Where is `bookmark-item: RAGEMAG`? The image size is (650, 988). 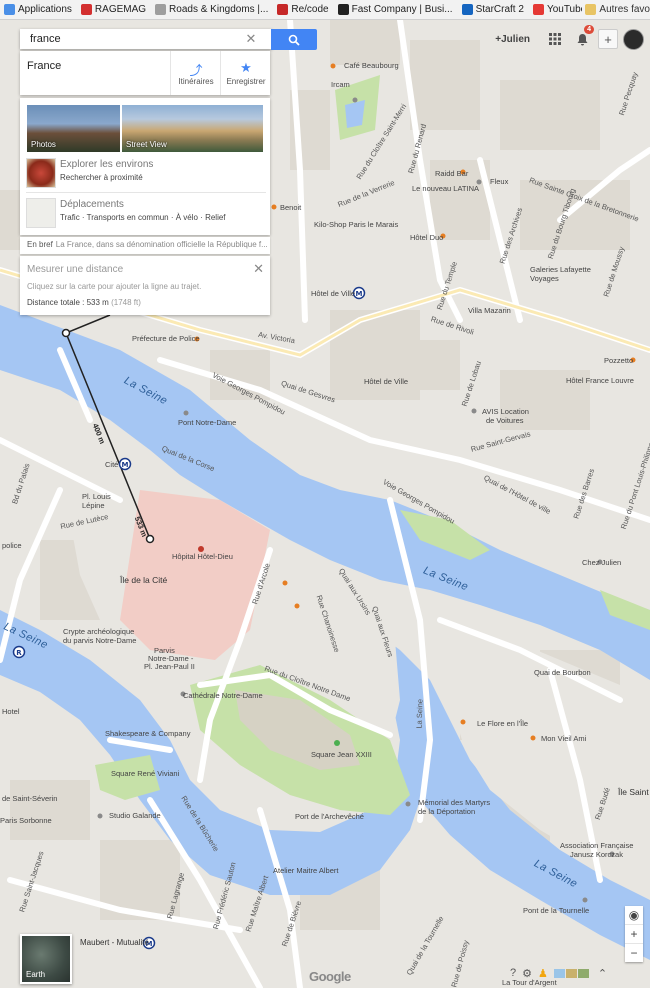
bookmark-item: RAGEMAG is located at coordinates (114, 9).